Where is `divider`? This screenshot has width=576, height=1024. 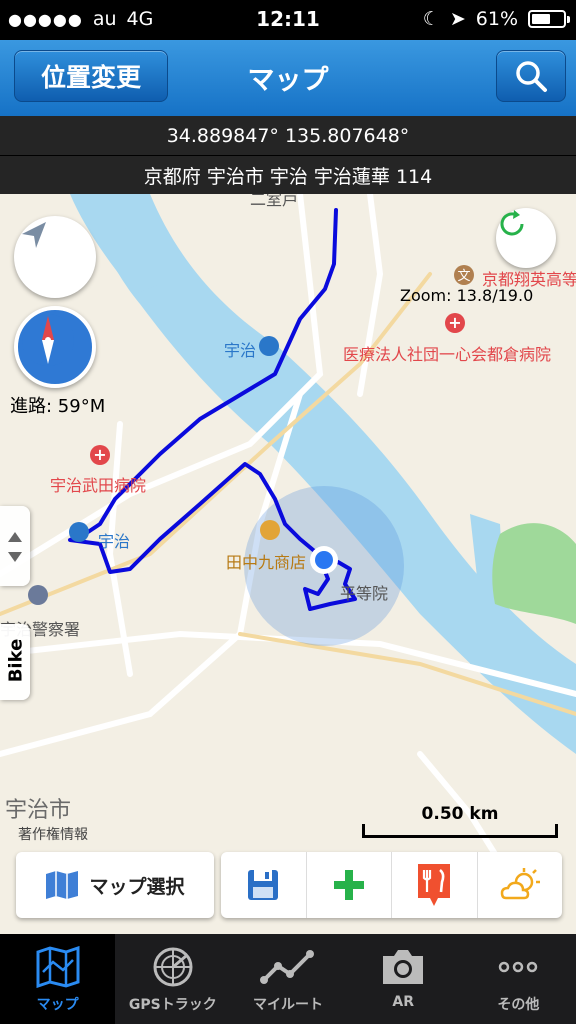
divider is located at coordinates (288, 155).